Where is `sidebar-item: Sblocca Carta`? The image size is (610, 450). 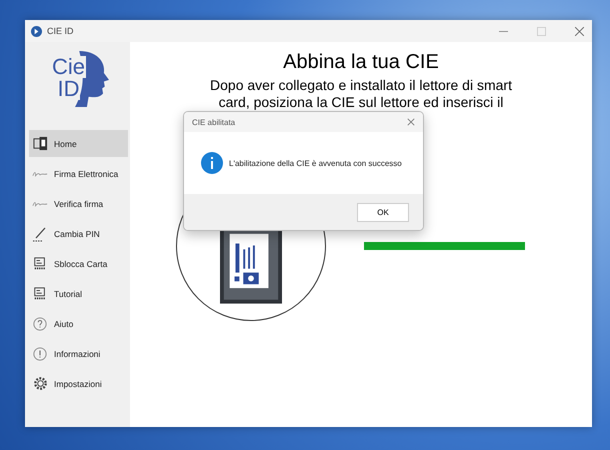
sidebar-item: Sblocca Carta is located at coordinates (78, 263).